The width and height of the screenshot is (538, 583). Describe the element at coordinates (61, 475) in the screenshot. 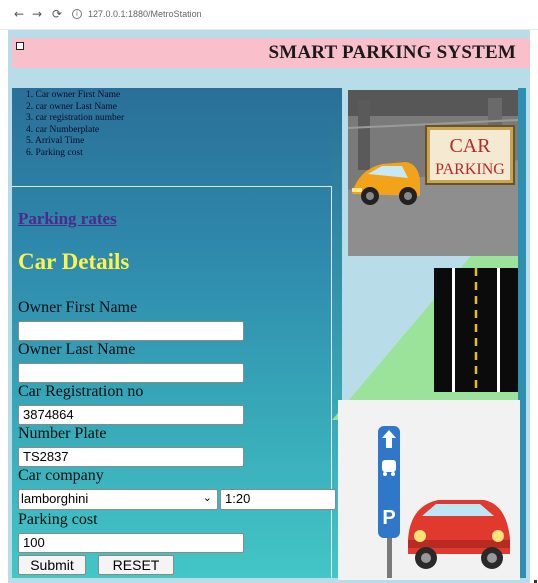

I see `car-company-label: Car company` at that location.